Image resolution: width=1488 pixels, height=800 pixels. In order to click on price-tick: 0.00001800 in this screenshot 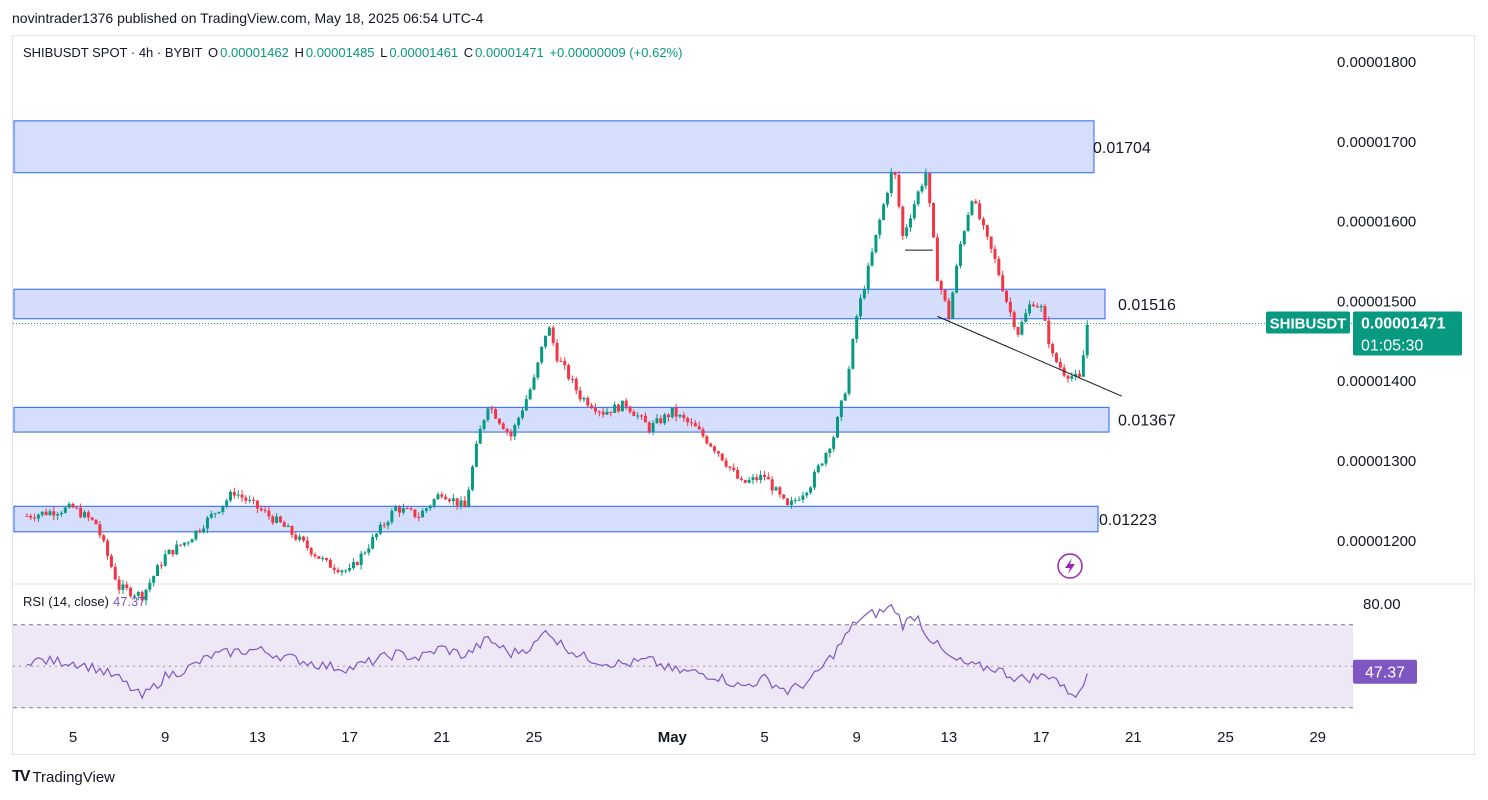, I will do `click(1376, 62)`.